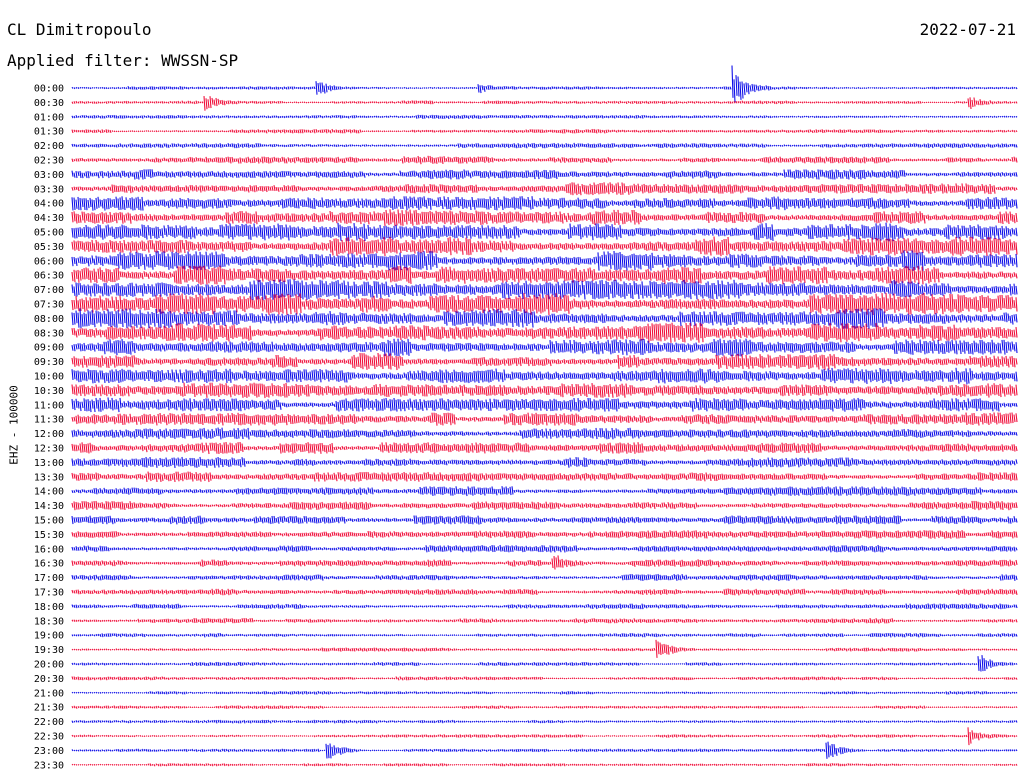 The image size is (1024, 780). I want to click on row-label: 05:30, so click(49, 247).